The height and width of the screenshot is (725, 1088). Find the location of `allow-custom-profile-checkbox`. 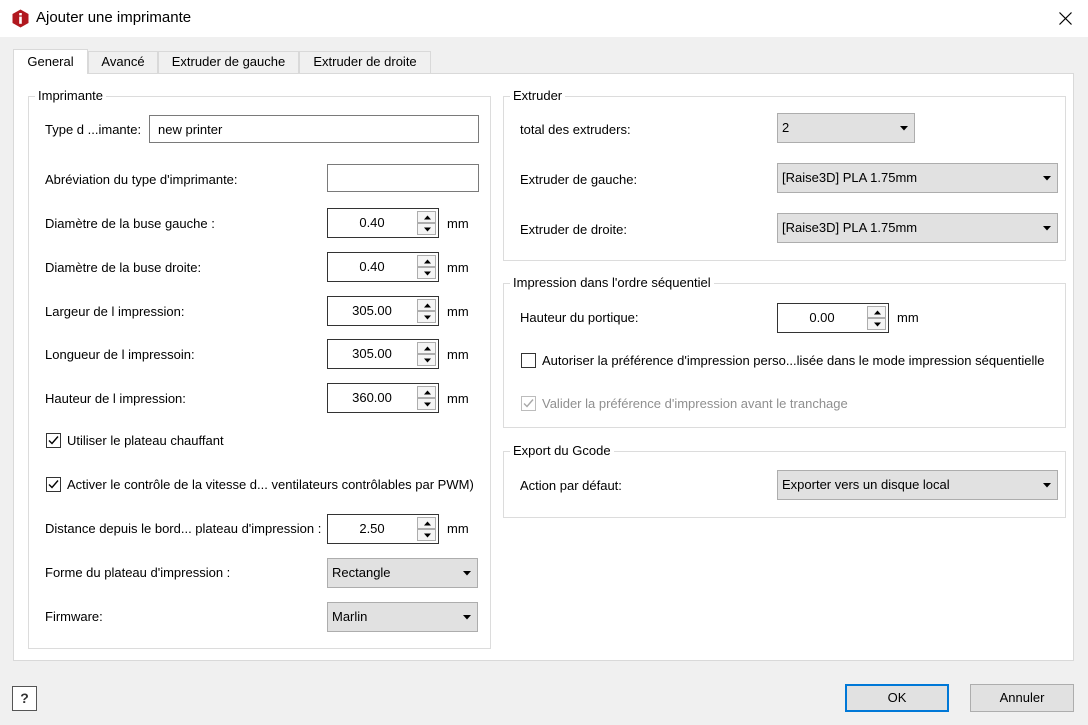

allow-custom-profile-checkbox is located at coordinates (528, 360).